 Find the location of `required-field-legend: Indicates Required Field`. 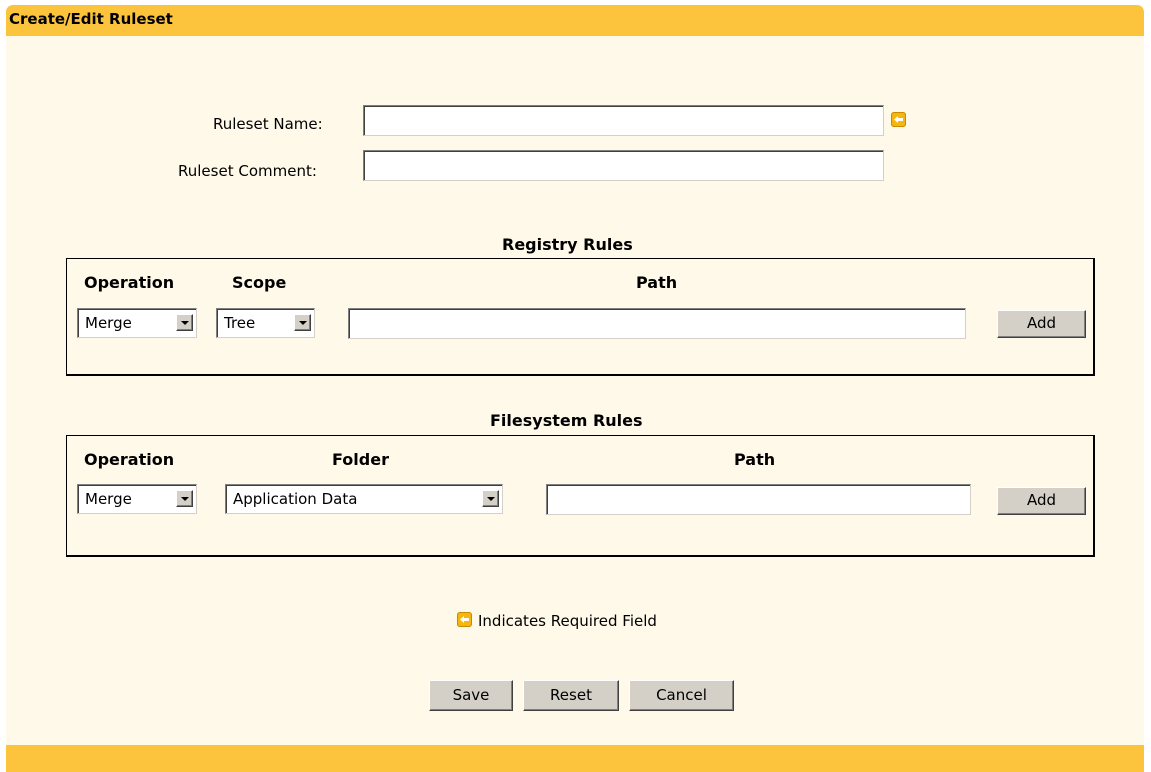

required-field-legend: Indicates Required Field is located at coordinates (567, 621).